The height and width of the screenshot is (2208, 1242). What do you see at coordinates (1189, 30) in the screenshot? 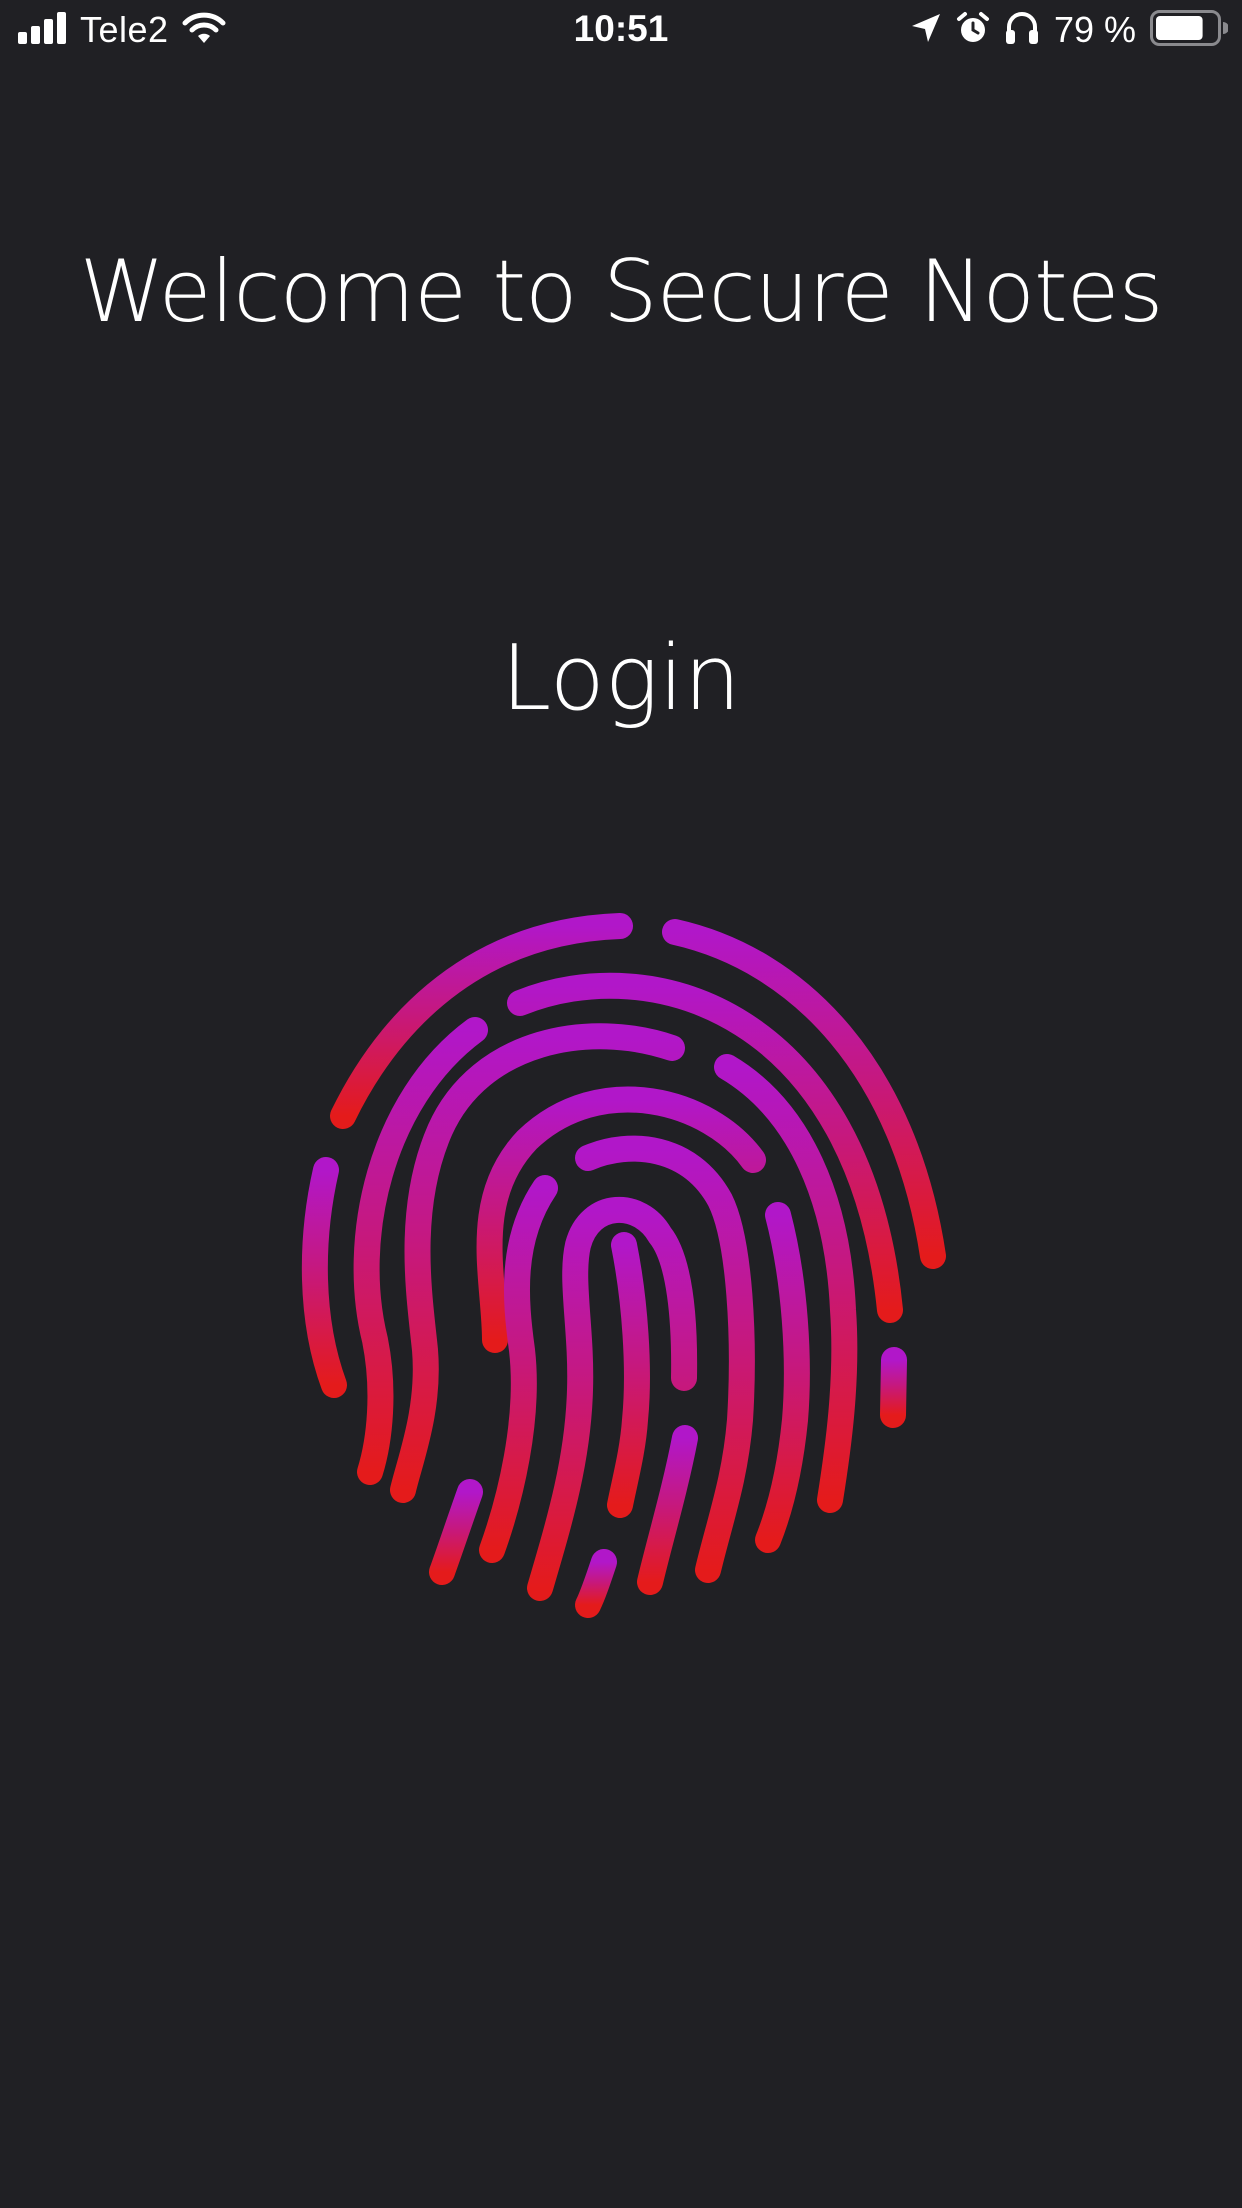
I see `battery-icon` at bounding box center [1189, 30].